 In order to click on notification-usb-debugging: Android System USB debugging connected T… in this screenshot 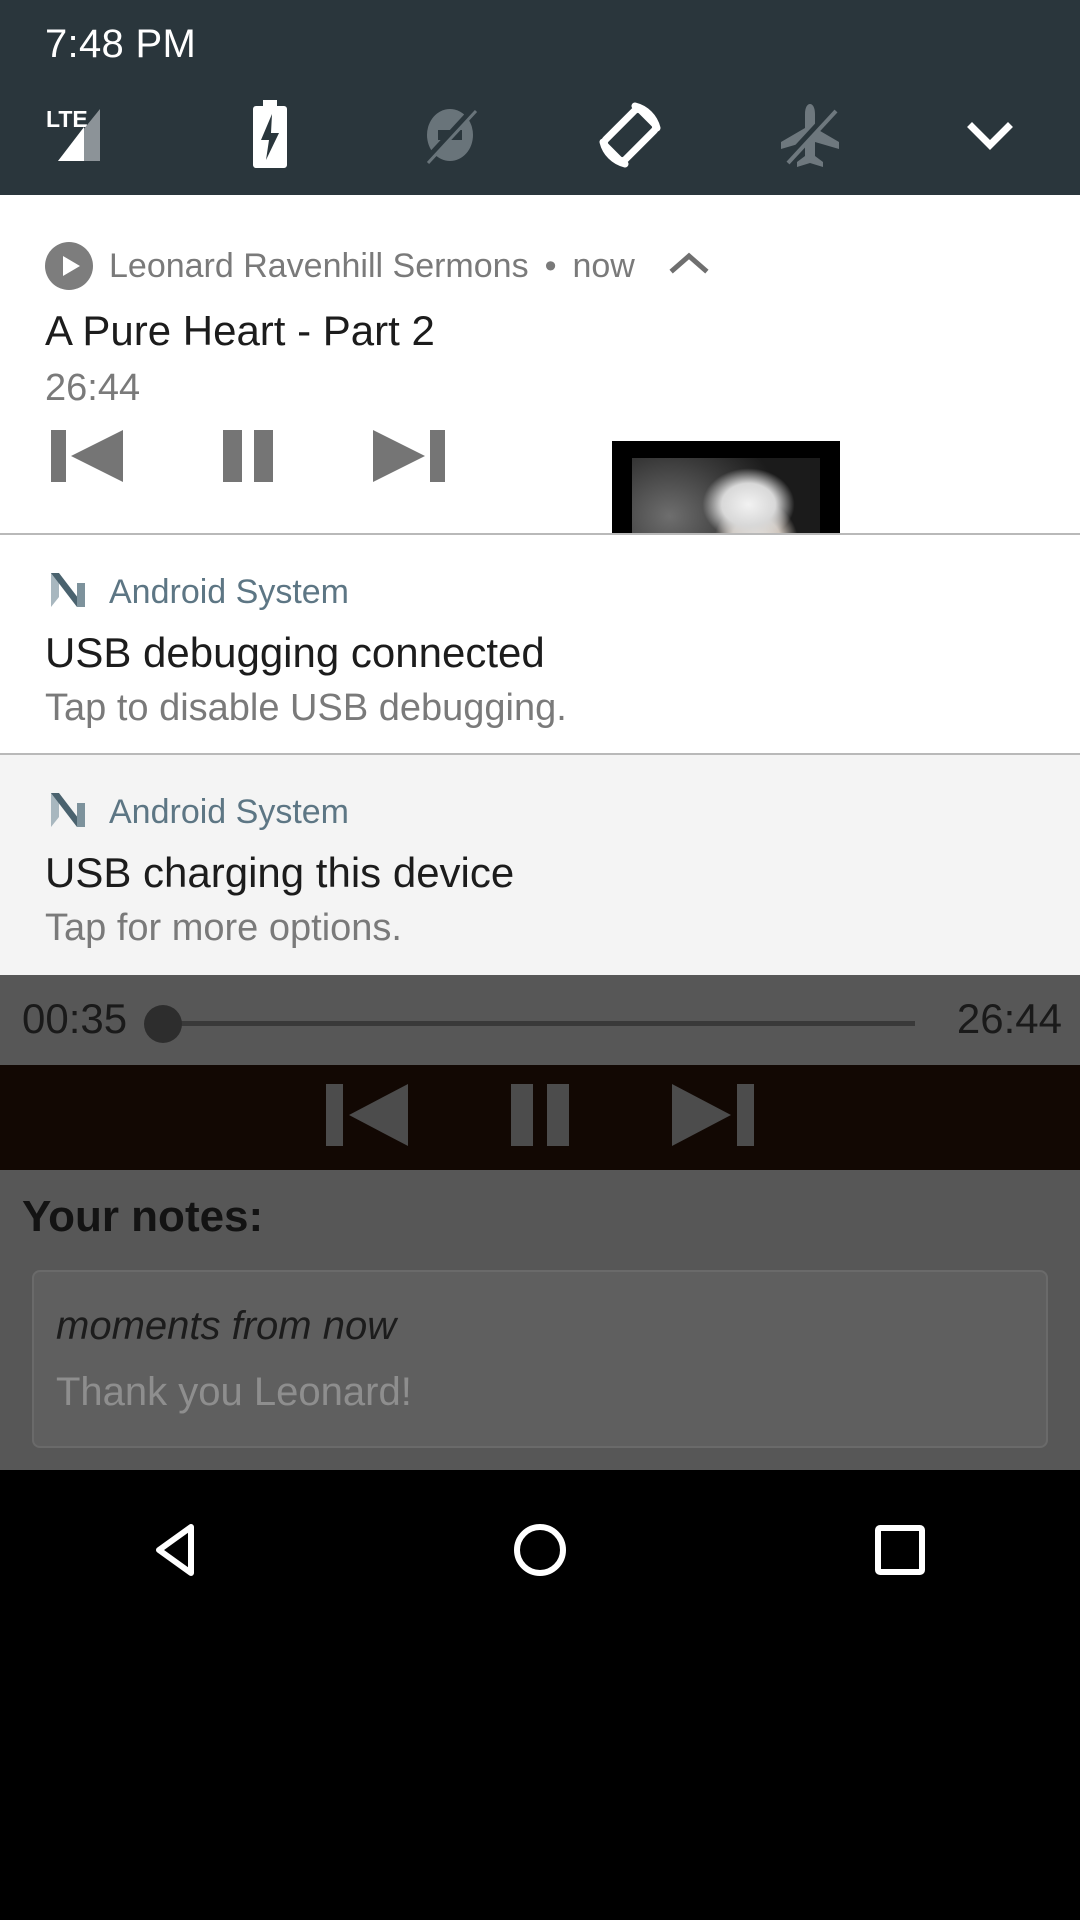, I will do `click(540, 645)`.